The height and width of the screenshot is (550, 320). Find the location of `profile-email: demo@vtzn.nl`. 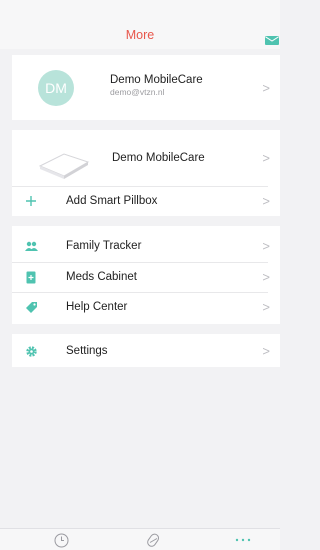

profile-email: demo@vtzn.nl is located at coordinates (137, 92).